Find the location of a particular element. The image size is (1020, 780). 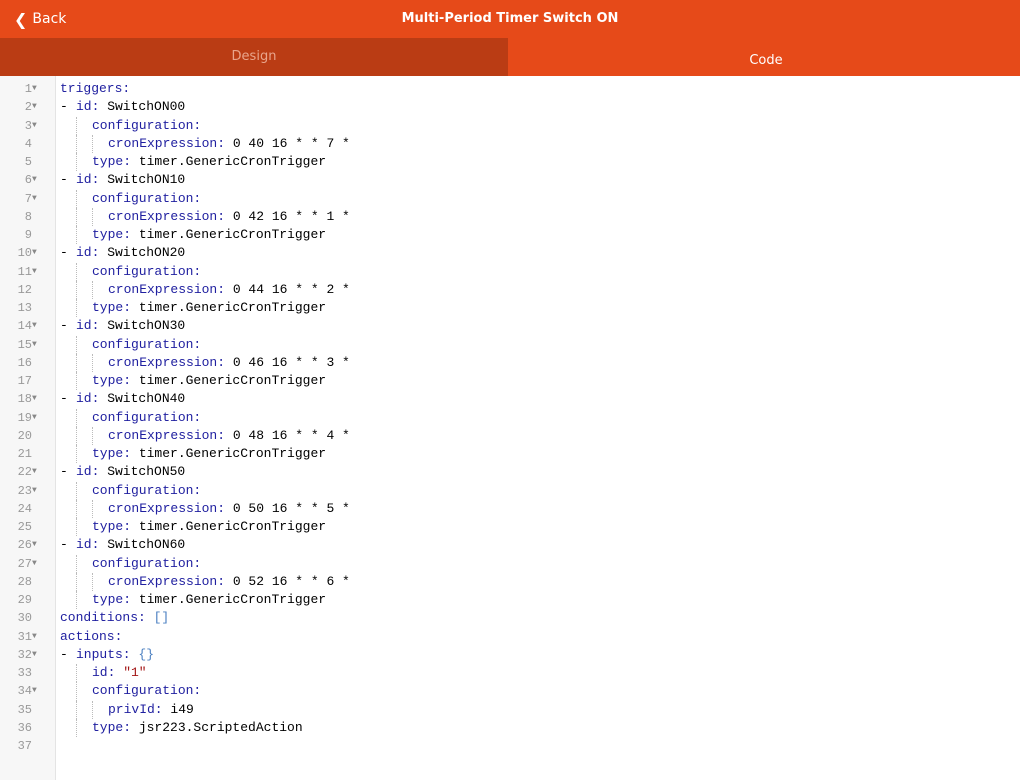

code-line: cronExpression: 0 44 16 * * 2 * is located at coordinates (540, 289).